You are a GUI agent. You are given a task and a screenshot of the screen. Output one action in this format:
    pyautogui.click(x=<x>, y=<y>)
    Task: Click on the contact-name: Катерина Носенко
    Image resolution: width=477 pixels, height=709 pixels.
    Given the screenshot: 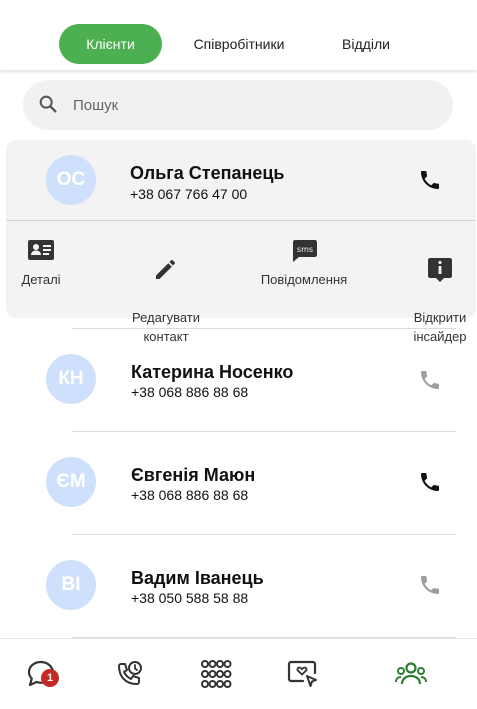 What is the action you would take?
    pyautogui.click(x=212, y=372)
    